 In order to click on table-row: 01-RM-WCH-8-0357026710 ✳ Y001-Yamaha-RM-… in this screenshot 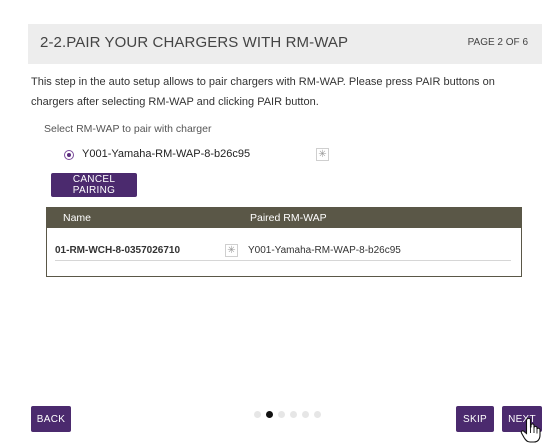, I will do `click(283, 251)`.